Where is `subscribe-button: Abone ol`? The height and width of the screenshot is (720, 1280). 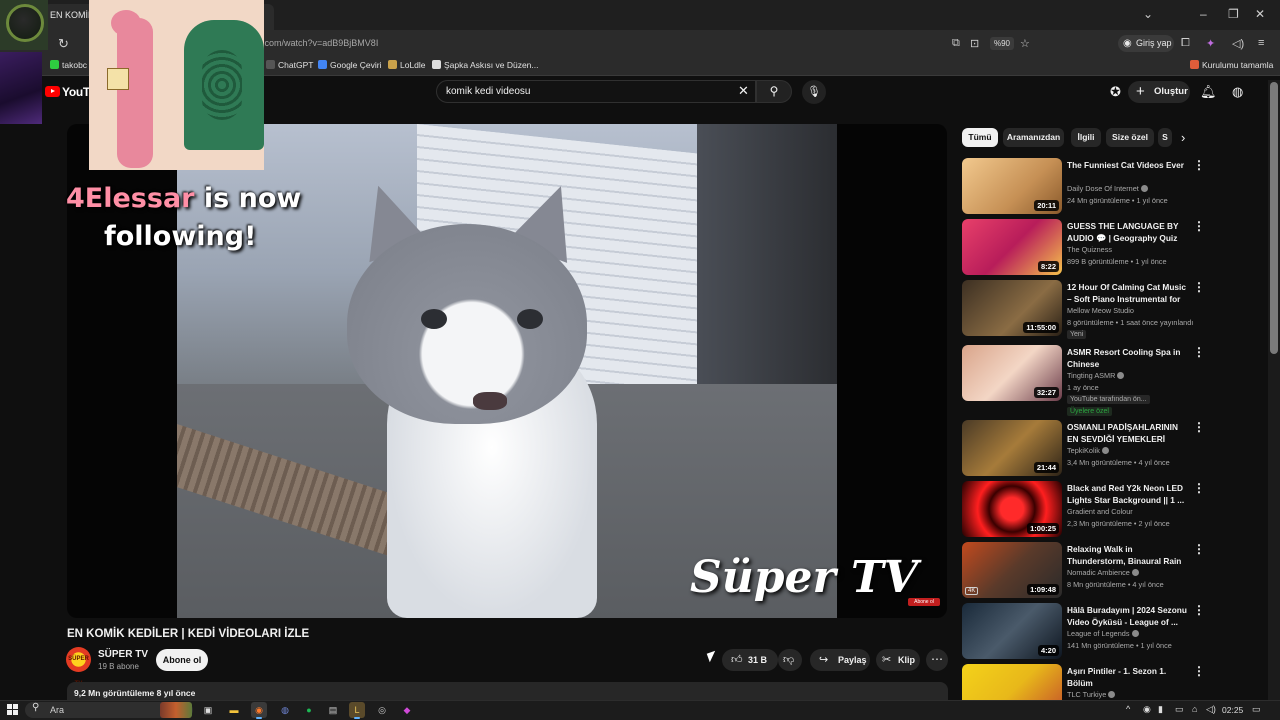
subscribe-button: Abone ol is located at coordinates (182, 660).